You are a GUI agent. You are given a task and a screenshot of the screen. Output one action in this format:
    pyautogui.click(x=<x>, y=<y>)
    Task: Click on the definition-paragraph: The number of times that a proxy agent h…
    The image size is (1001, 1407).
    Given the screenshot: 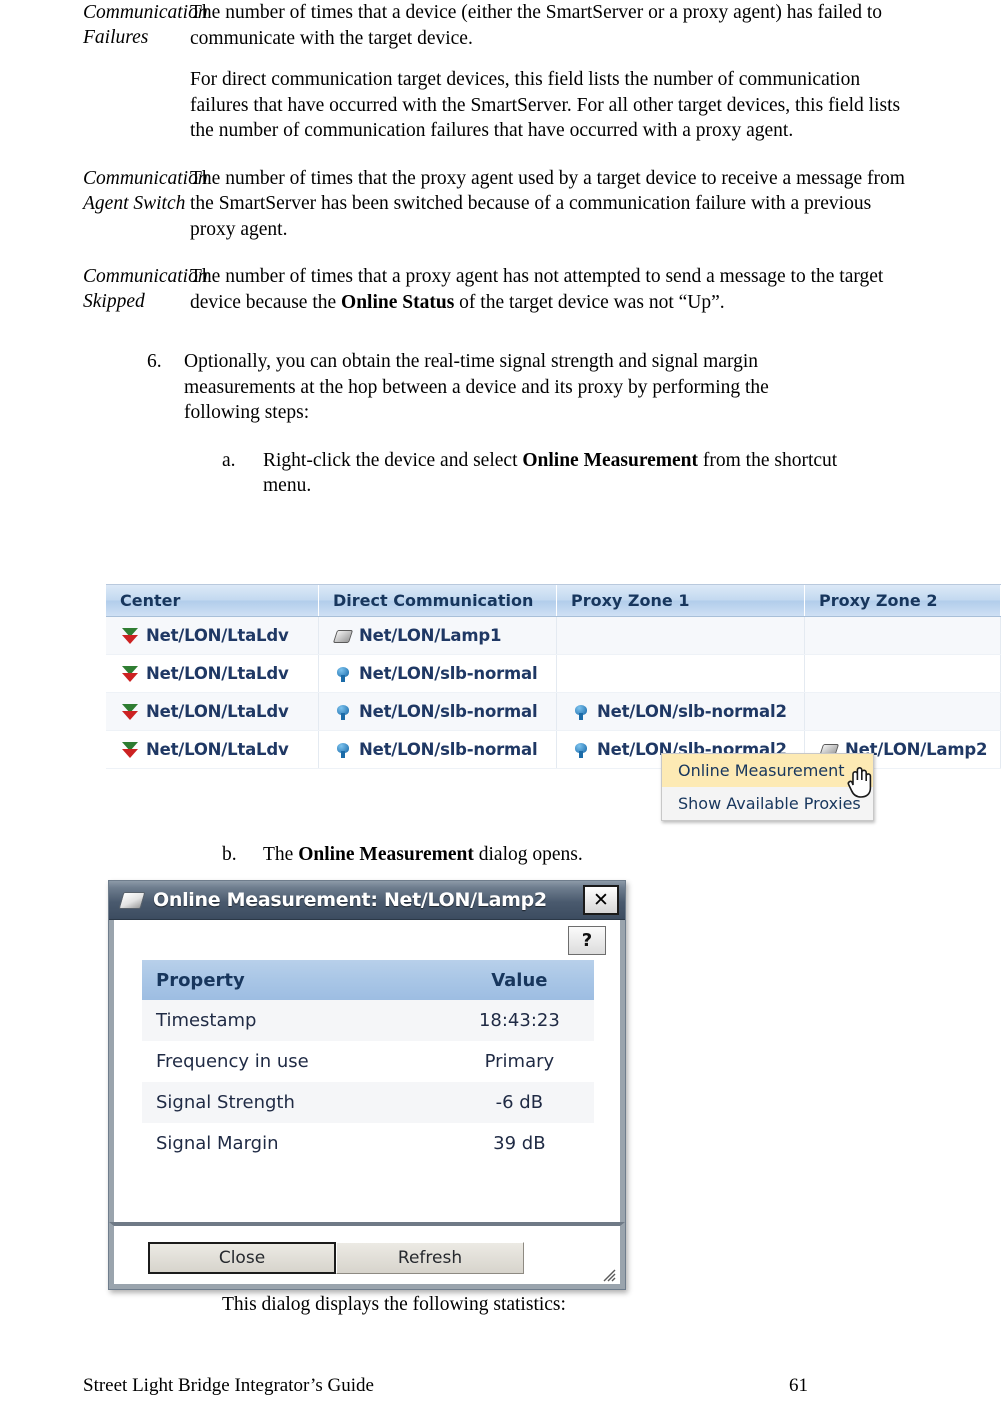 What is the action you would take?
    pyautogui.click(x=537, y=289)
    